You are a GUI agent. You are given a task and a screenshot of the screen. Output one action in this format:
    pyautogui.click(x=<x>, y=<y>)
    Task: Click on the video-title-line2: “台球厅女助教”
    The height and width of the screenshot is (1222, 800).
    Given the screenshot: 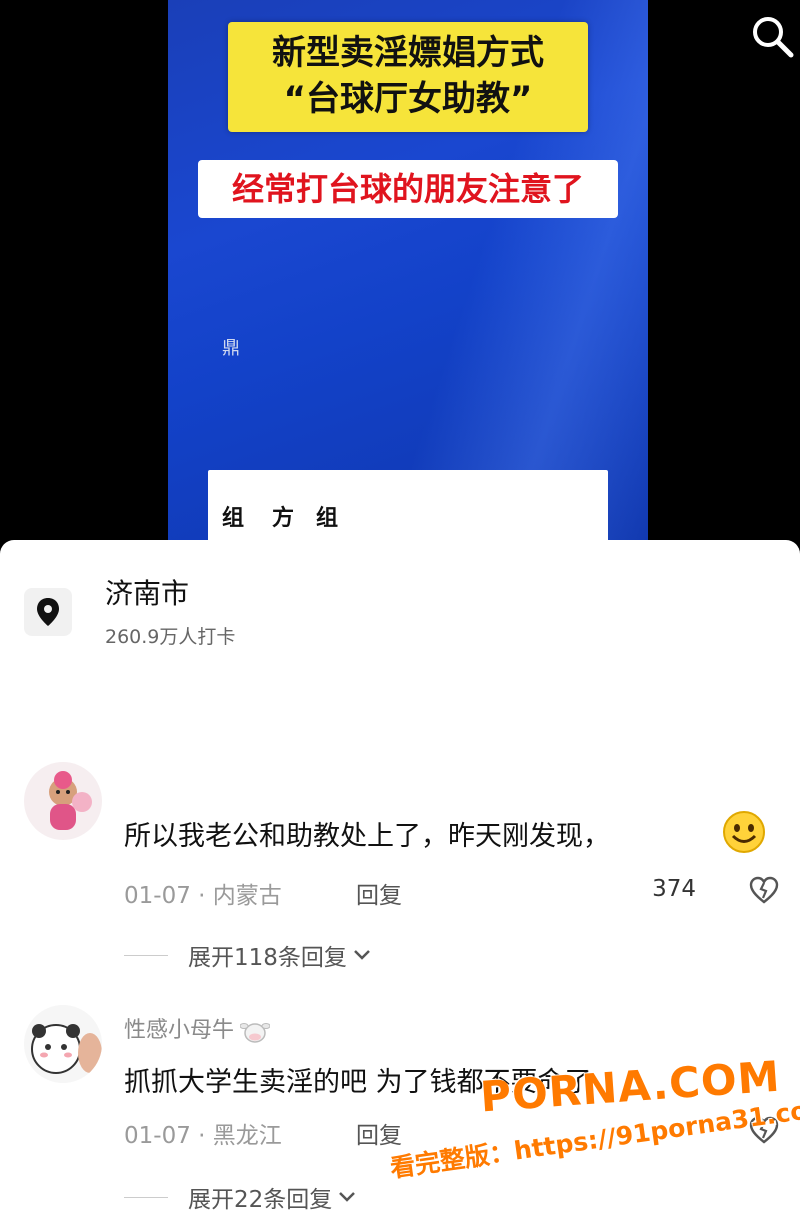 What is the action you would take?
    pyautogui.click(x=408, y=99)
    